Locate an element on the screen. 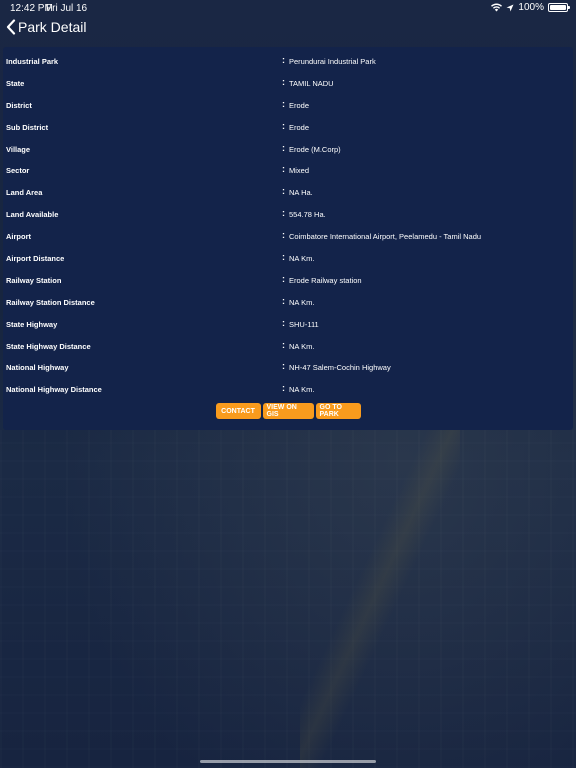 This screenshot has height=768, width=576. detail-label: Sector is located at coordinates (18, 171).